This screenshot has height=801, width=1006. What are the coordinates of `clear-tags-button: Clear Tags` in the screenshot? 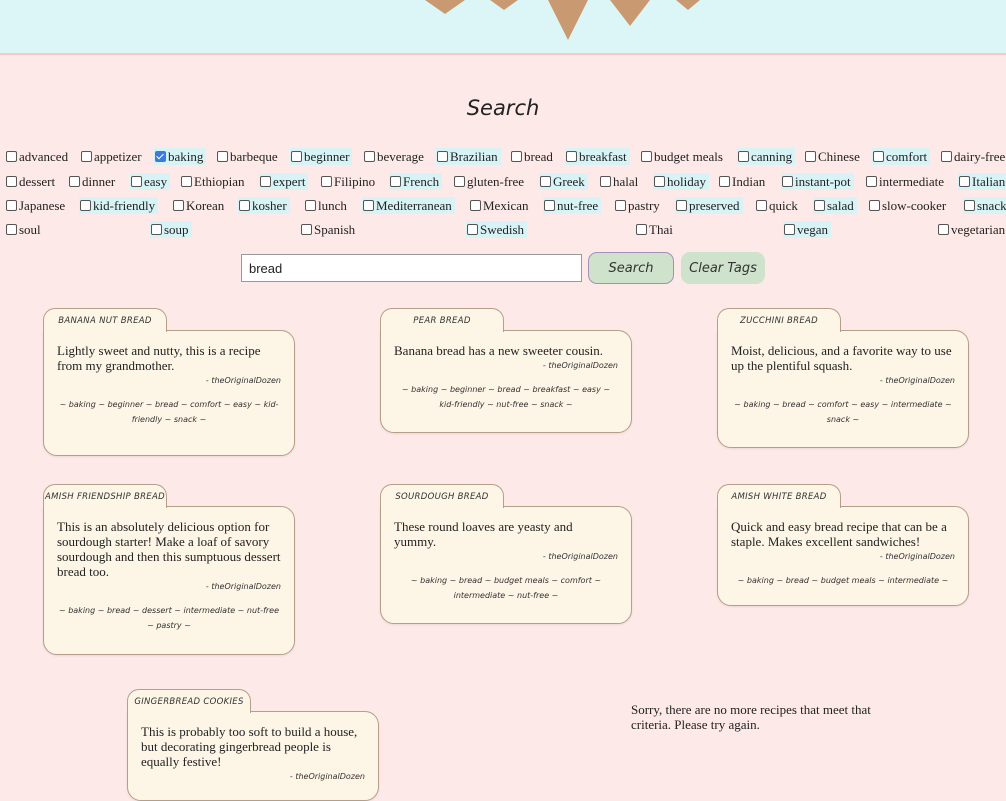 It's located at (723, 268).